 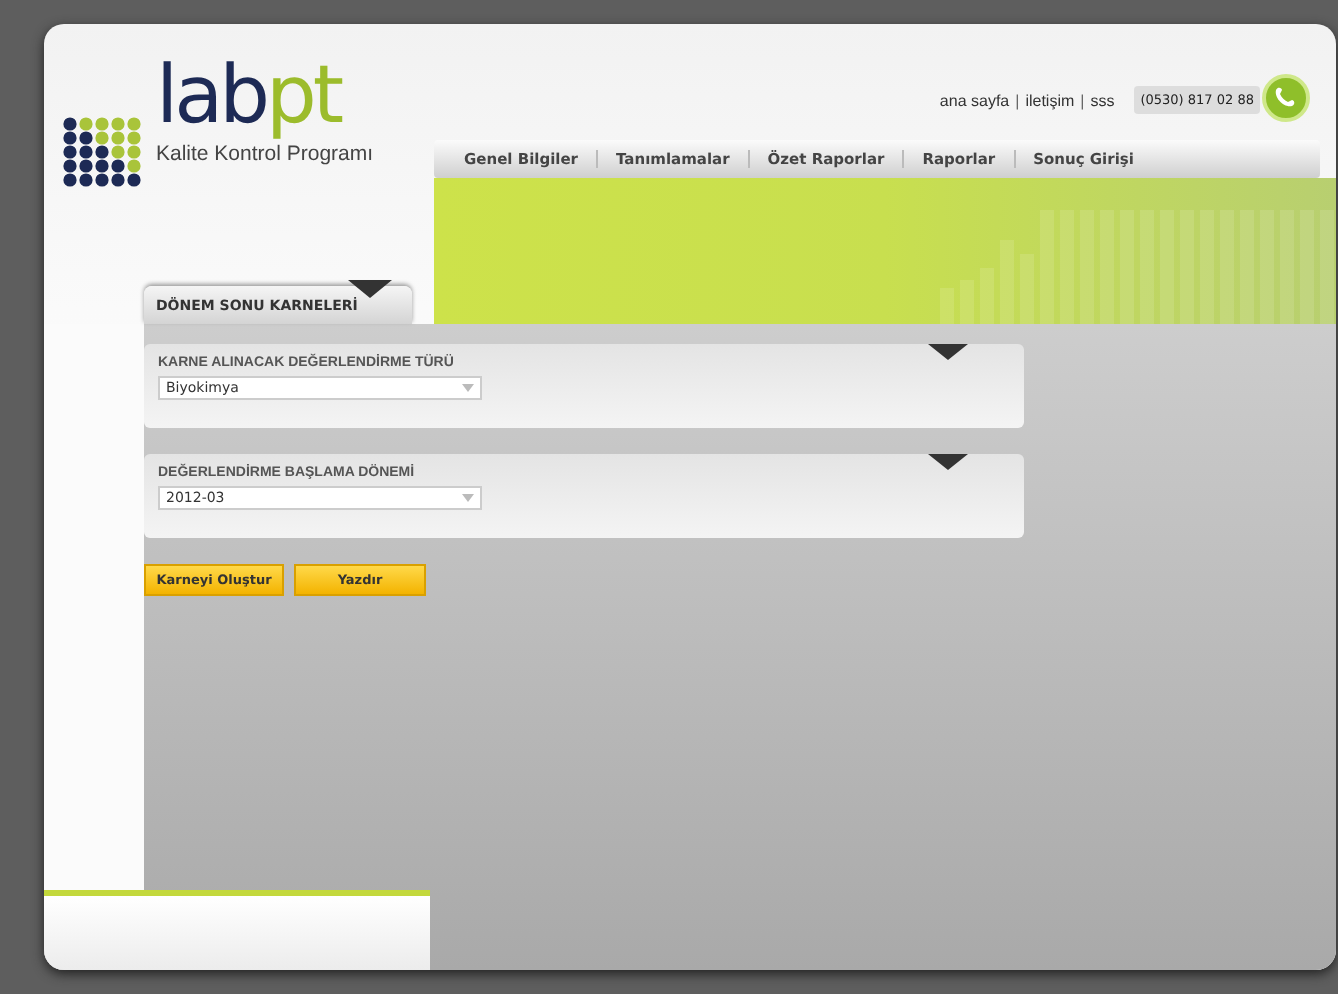 What do you see at coordinates (211, 96) in the screenshot?
I see `logo-text: lab` at bounding box center [211, 96].